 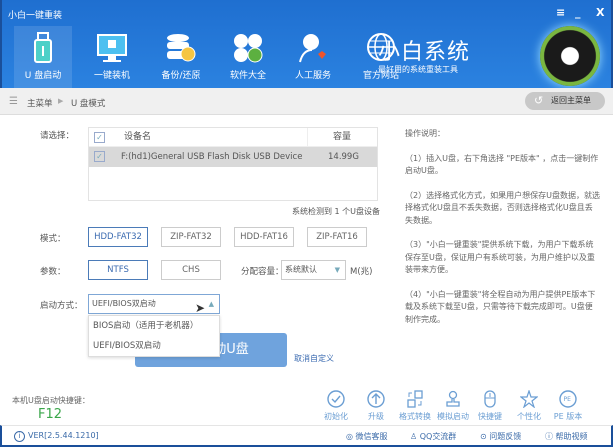 What do you see at coordinates (301, 269) in the screenshot?
I see `alloc-value: 系统默认` at bounding box center [301, 269].